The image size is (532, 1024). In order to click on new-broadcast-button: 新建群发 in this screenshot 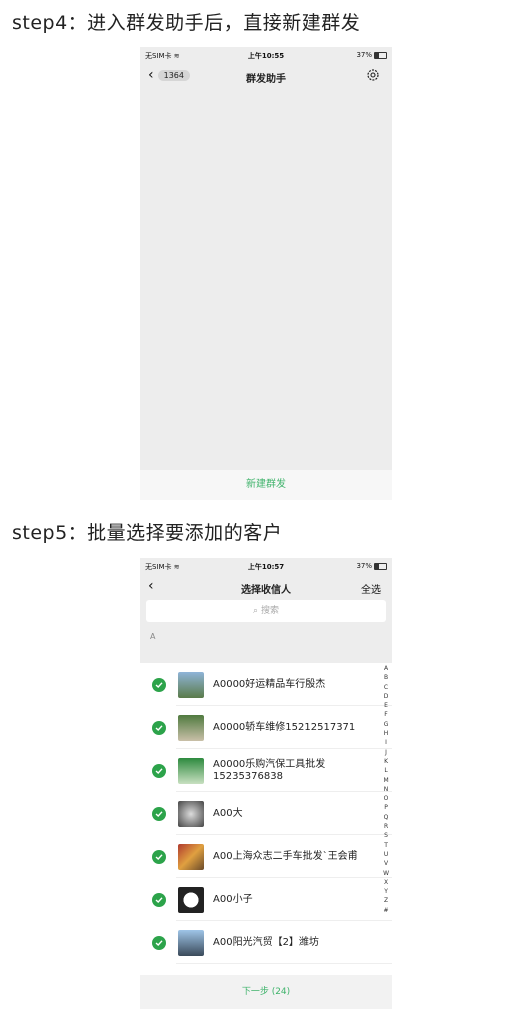, I will do `click(266, 485)`.